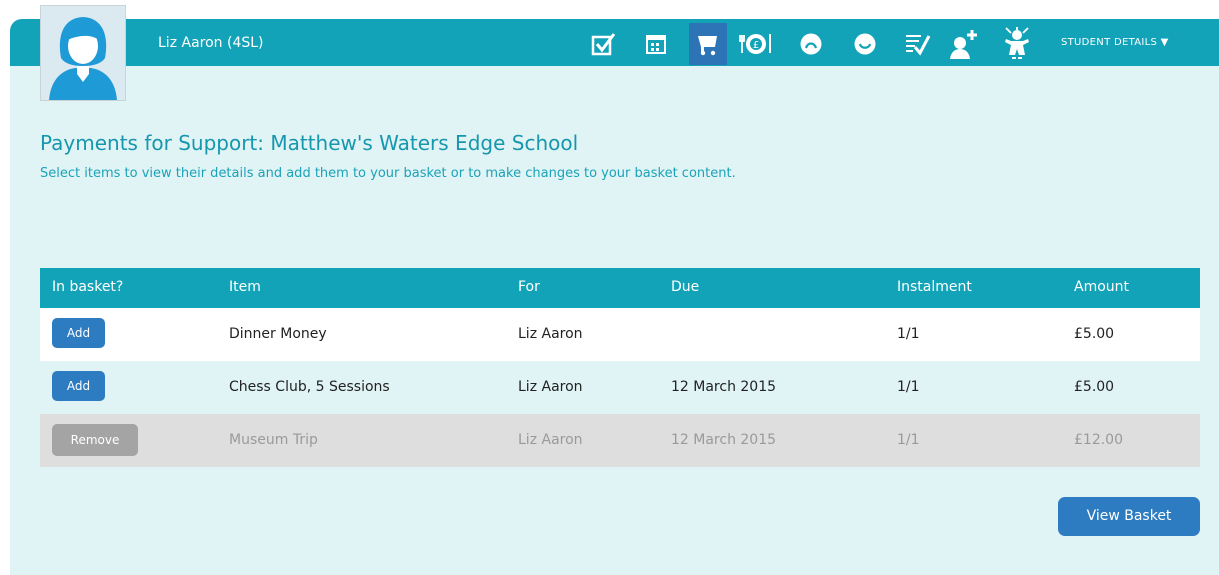  What do you see at coordinates (88, 287) in the screenshot?
I see `header-in-basket: In basket?` at bounding box center [88, 287].